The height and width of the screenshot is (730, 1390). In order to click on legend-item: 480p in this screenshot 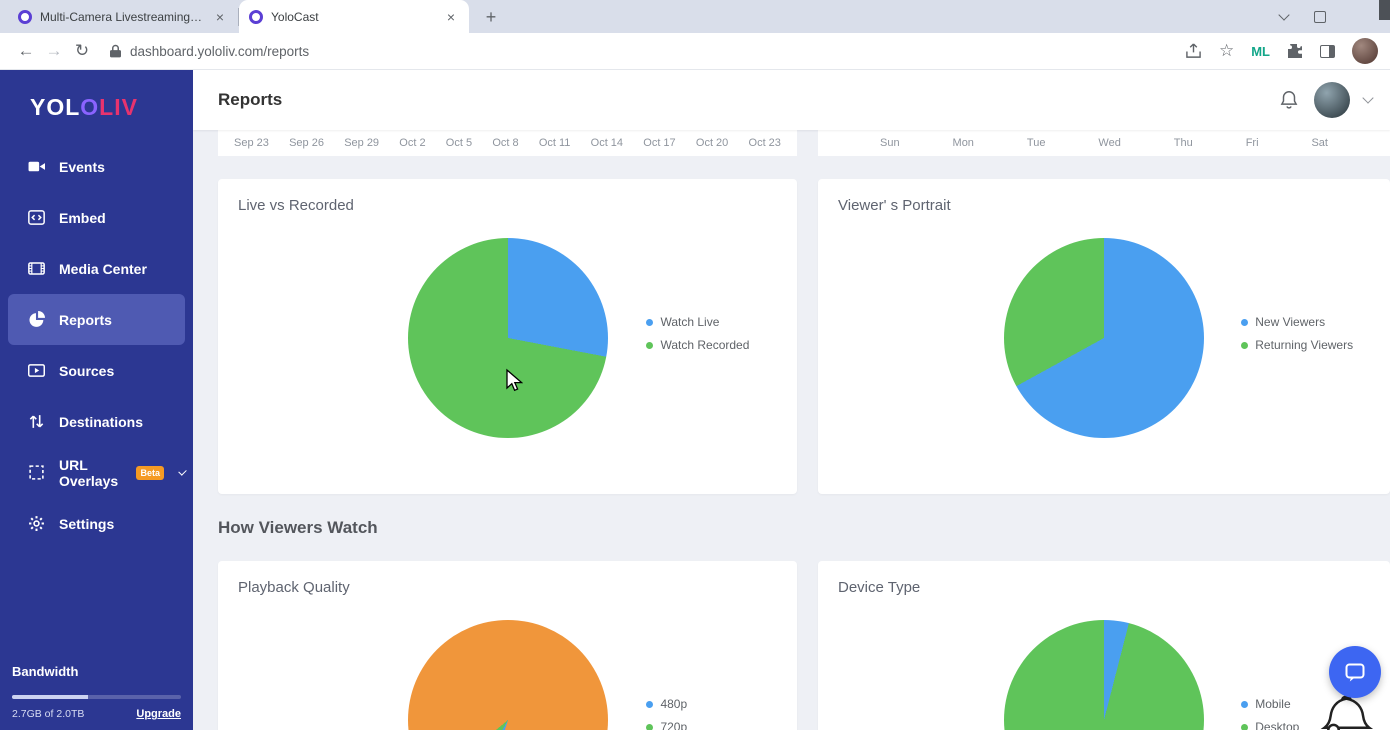, I will do `click(666, 704)`.